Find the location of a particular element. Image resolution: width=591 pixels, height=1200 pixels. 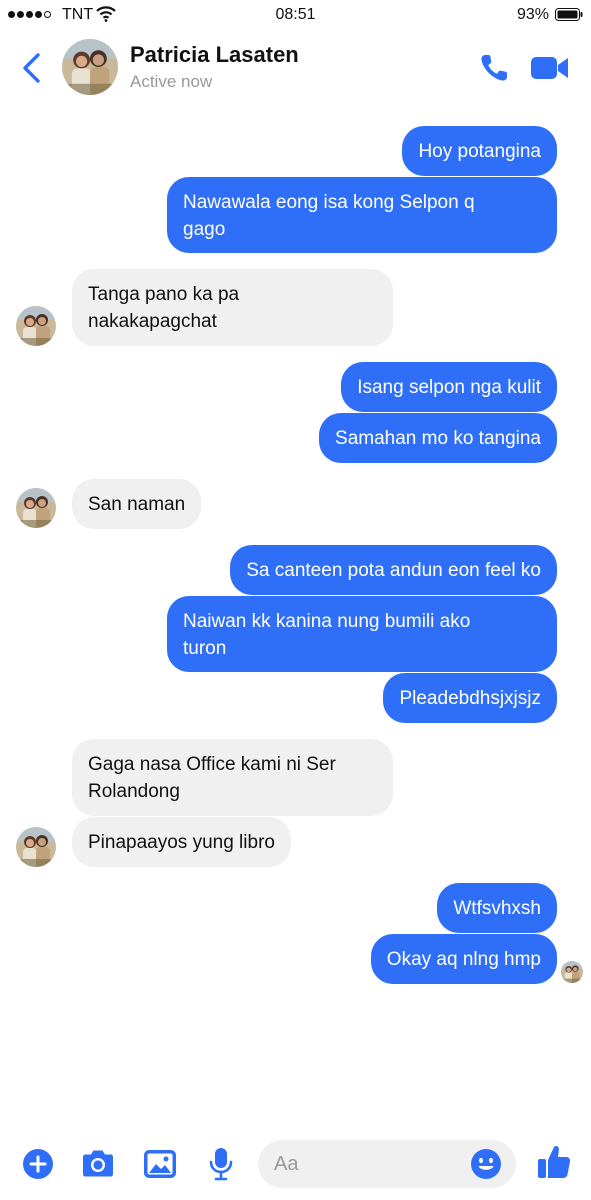

camera-icon is located at coordinates (98, 1164).